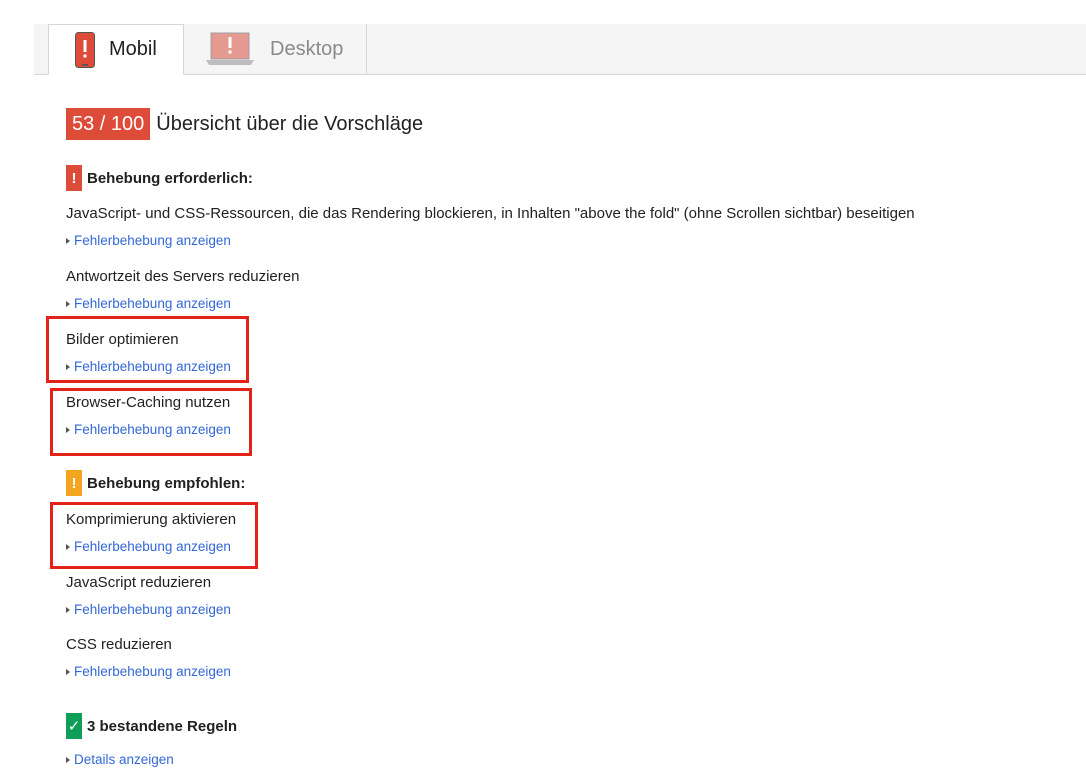 The image size is (1086, 782). Describe the element at coordinates (74, 178) in the screenshot. I see `exclamation-icon: !` at that location.